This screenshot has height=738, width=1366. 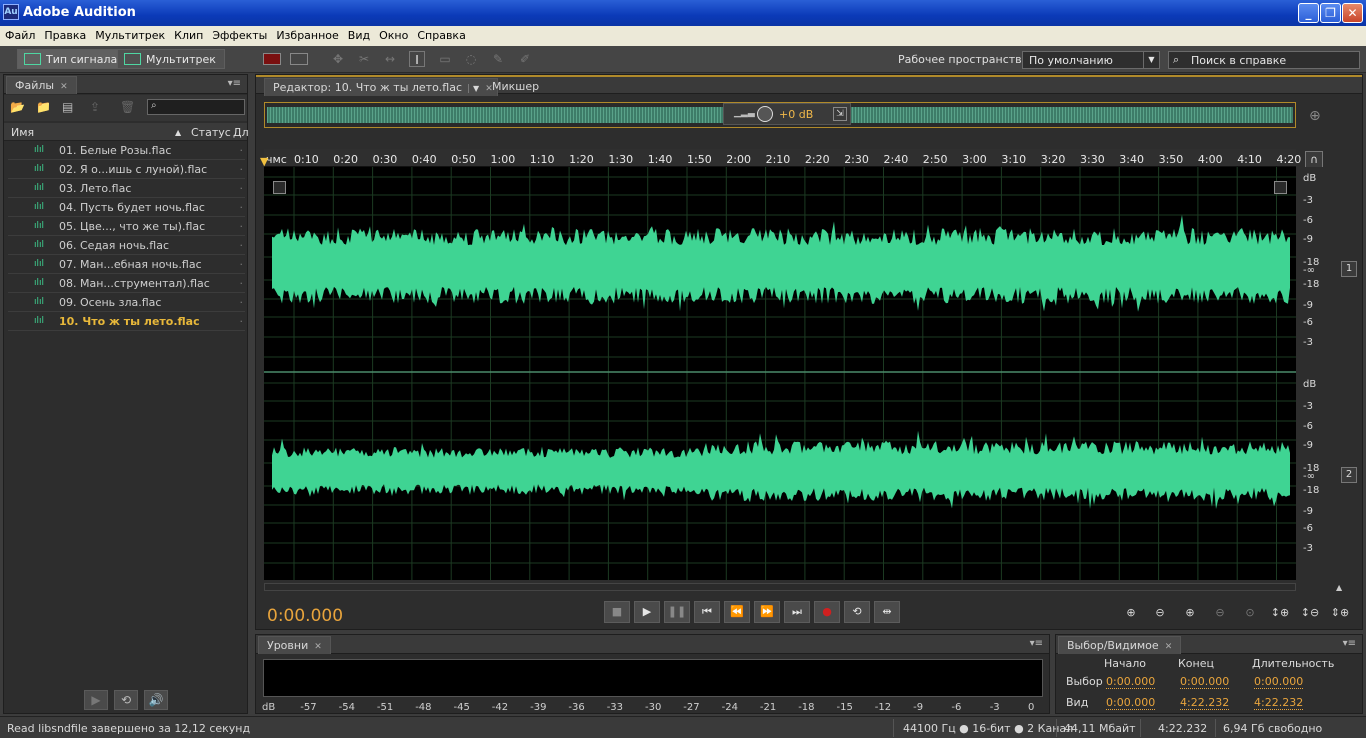 What do you see at coordinates (196, 107) in the screenshot?
I see `files-search-input: ⌕` at bounding box center [196, 107].